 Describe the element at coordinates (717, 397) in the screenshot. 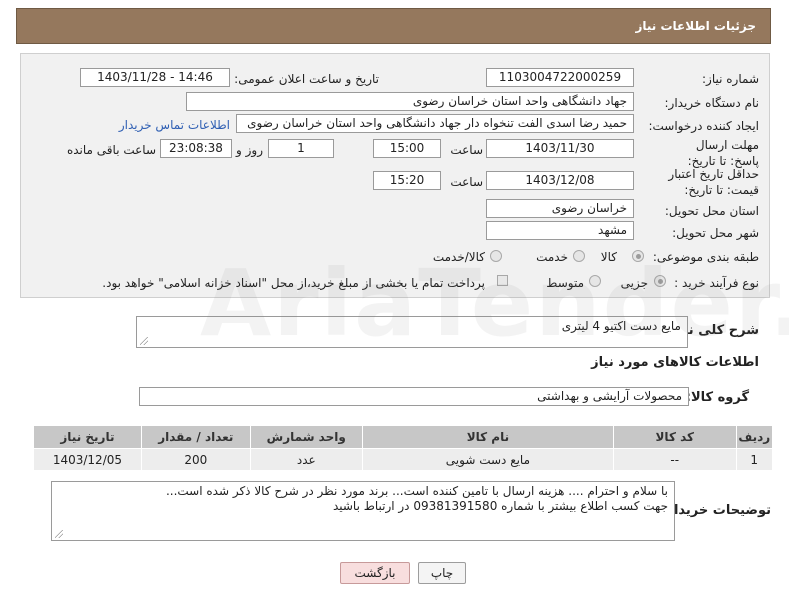

I see `goods-group-label: گروه کالا:` at that location.